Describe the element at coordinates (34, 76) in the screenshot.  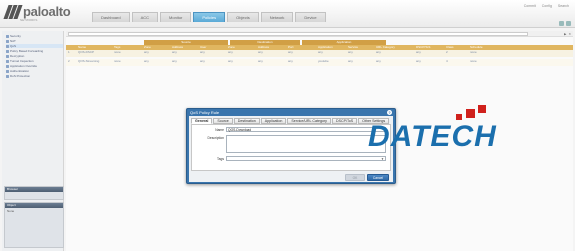
I see `sidebar-item-dos-protection: DoS Protection` at that location.